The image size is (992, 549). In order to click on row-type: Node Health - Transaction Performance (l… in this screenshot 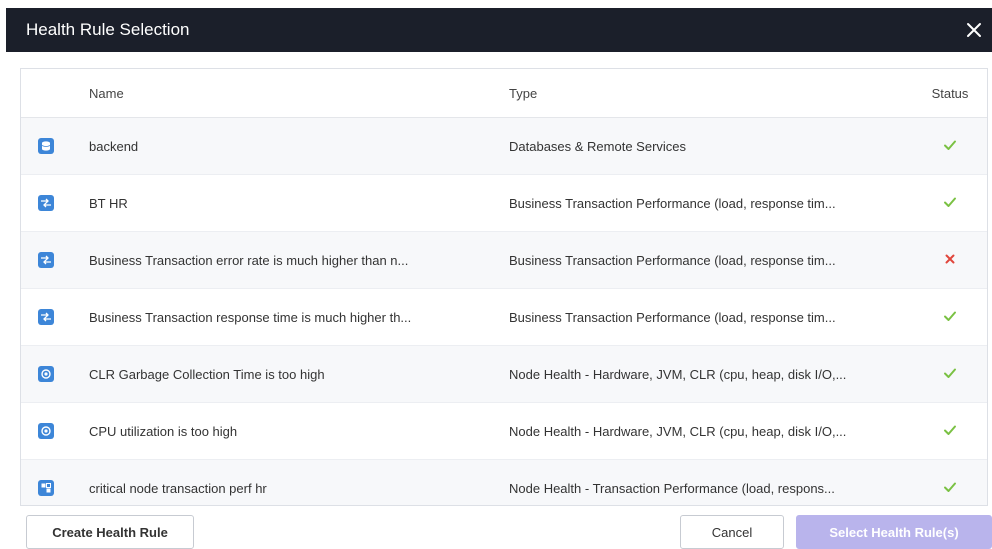, I will do `click(672, 488)`.